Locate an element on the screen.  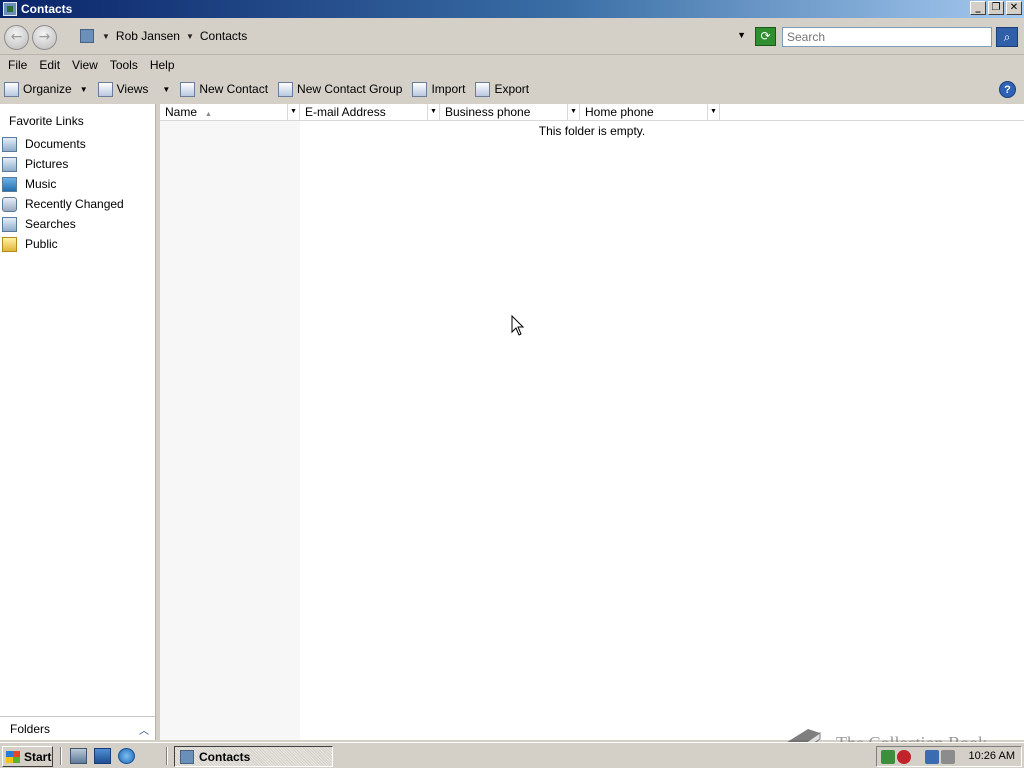
sort-ascending-icon: ▲ is located at coordinates (208, 114).